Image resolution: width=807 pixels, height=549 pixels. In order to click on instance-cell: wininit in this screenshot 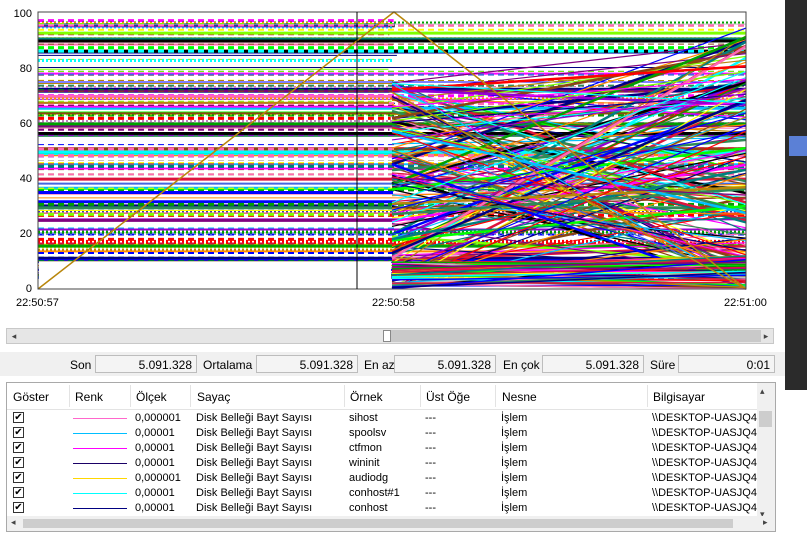, I will do `click(364, 463)`.